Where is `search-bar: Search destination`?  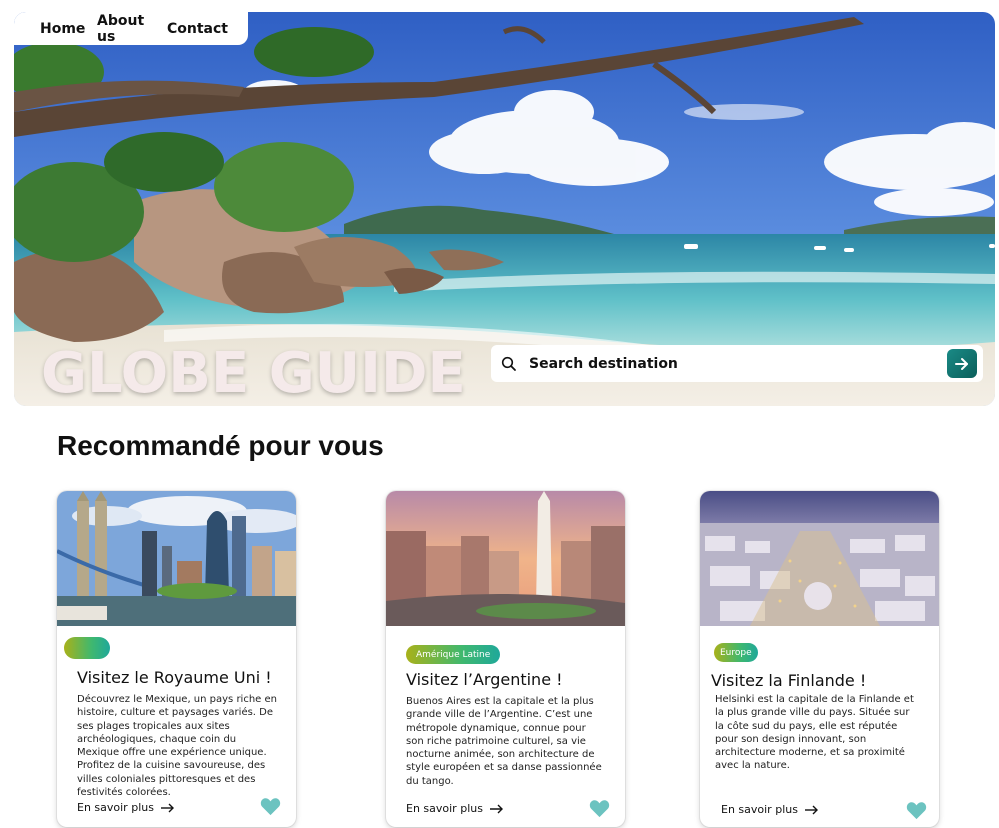
search-bar: Search destination is located at coordinates (737, 363).